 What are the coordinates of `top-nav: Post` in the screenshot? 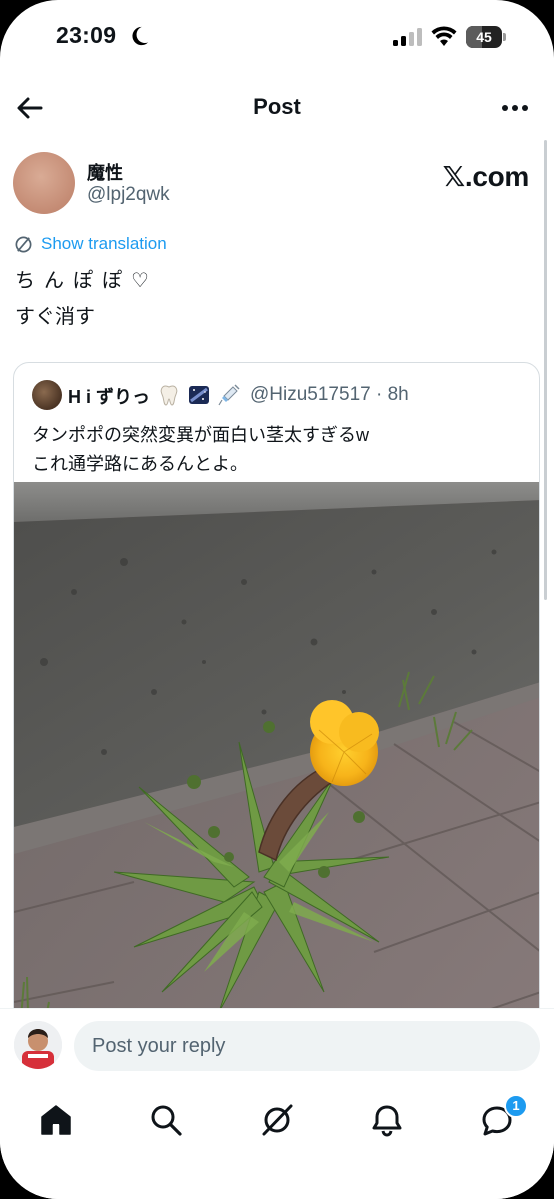 It's located at (277, 108).